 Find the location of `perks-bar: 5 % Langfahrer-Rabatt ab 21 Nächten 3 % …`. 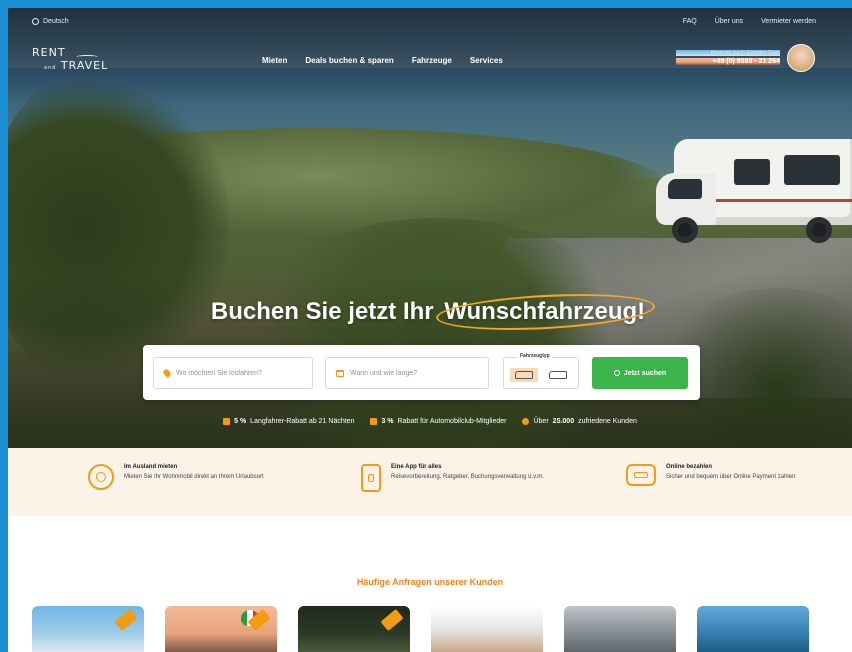

perks-bar: 5 % Langfahrer-Rabatt ab 21 Nächten 3 % … is located at coordinates (430, 421).